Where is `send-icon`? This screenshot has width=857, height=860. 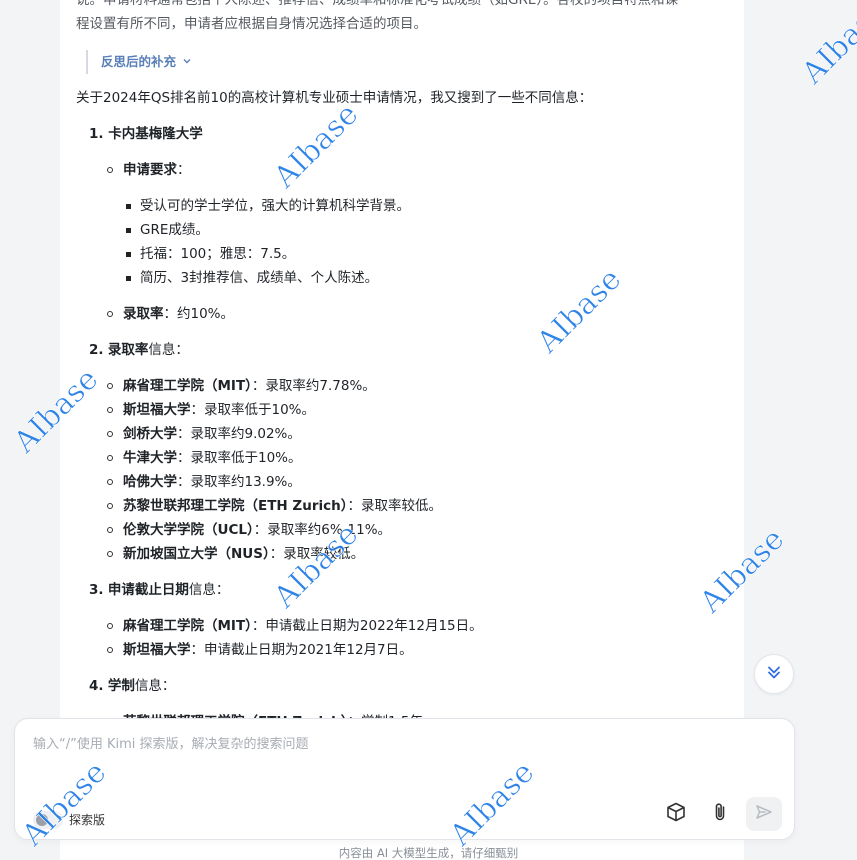
send-icon is located at coordinates (764, 814).